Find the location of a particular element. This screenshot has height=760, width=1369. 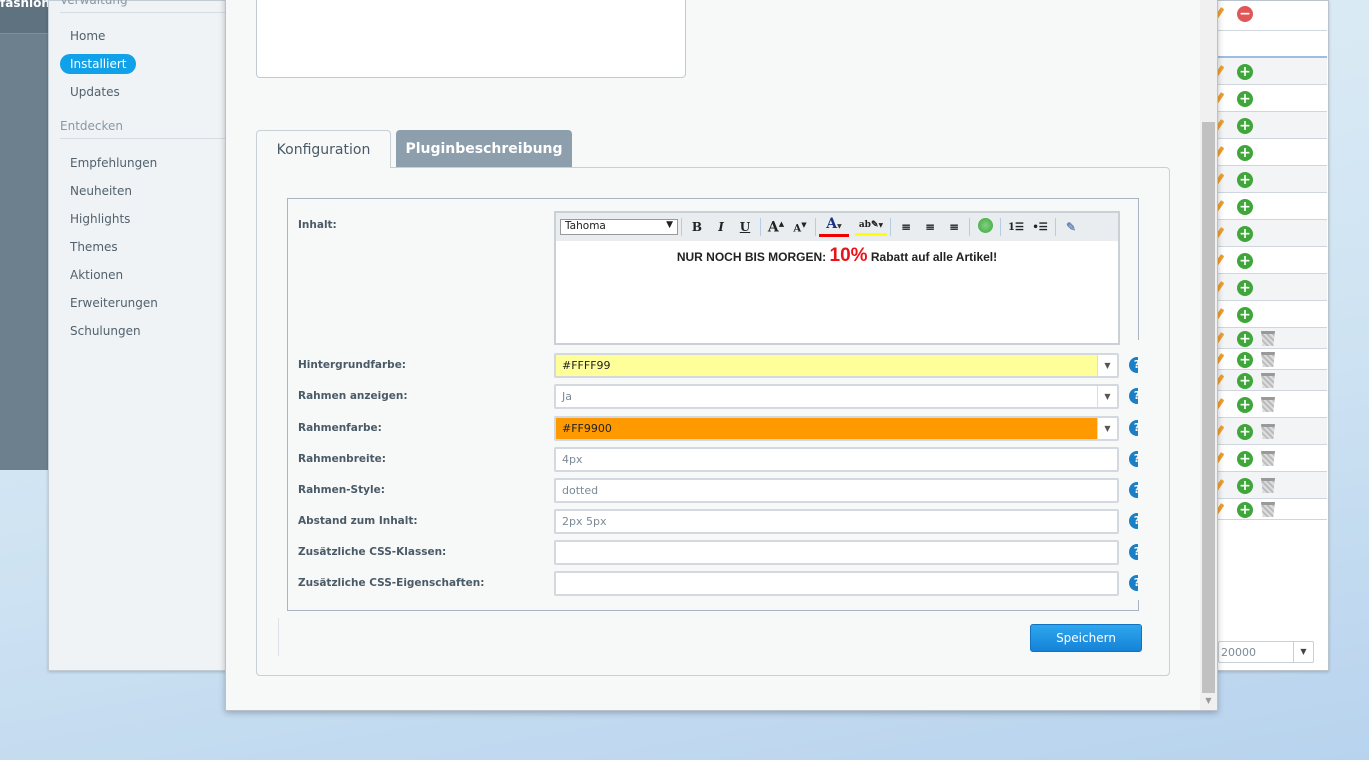

text-input: 4px is located at coordinates (836, 459).